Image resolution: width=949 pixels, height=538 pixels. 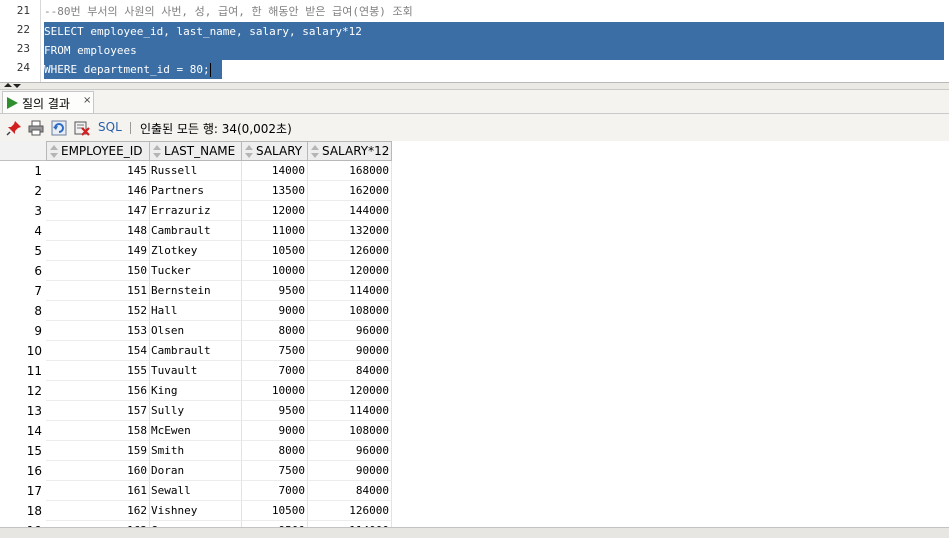 What do you see at coordinates (133, 69) in the screenshot?
I see `code-line-where: WHERE department_id = 80;` at bounding box center [133, 69].